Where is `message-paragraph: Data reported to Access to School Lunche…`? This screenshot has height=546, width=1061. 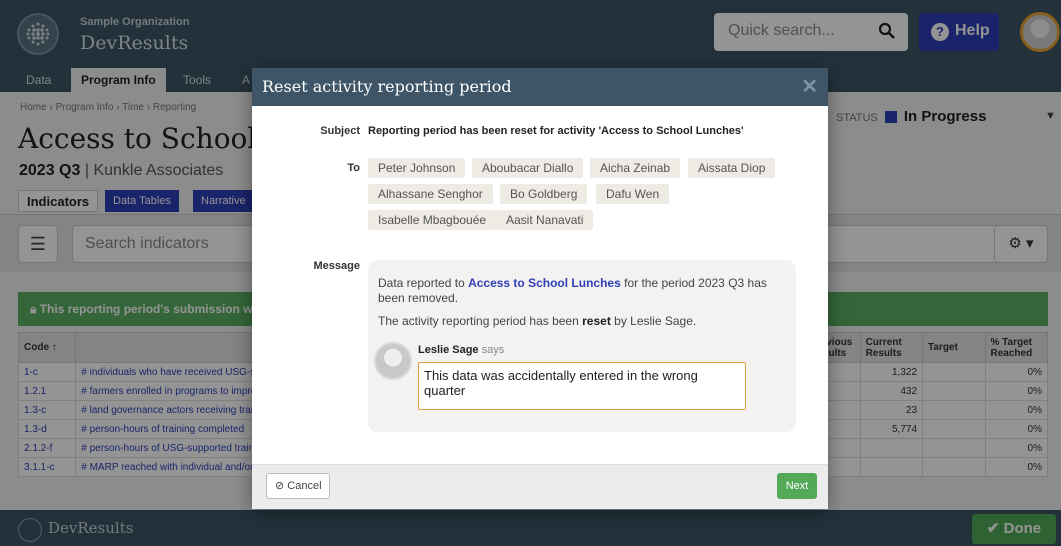
message-paragraph: Data reported to Access to School Lunche… is located at coordinates (572, 290).